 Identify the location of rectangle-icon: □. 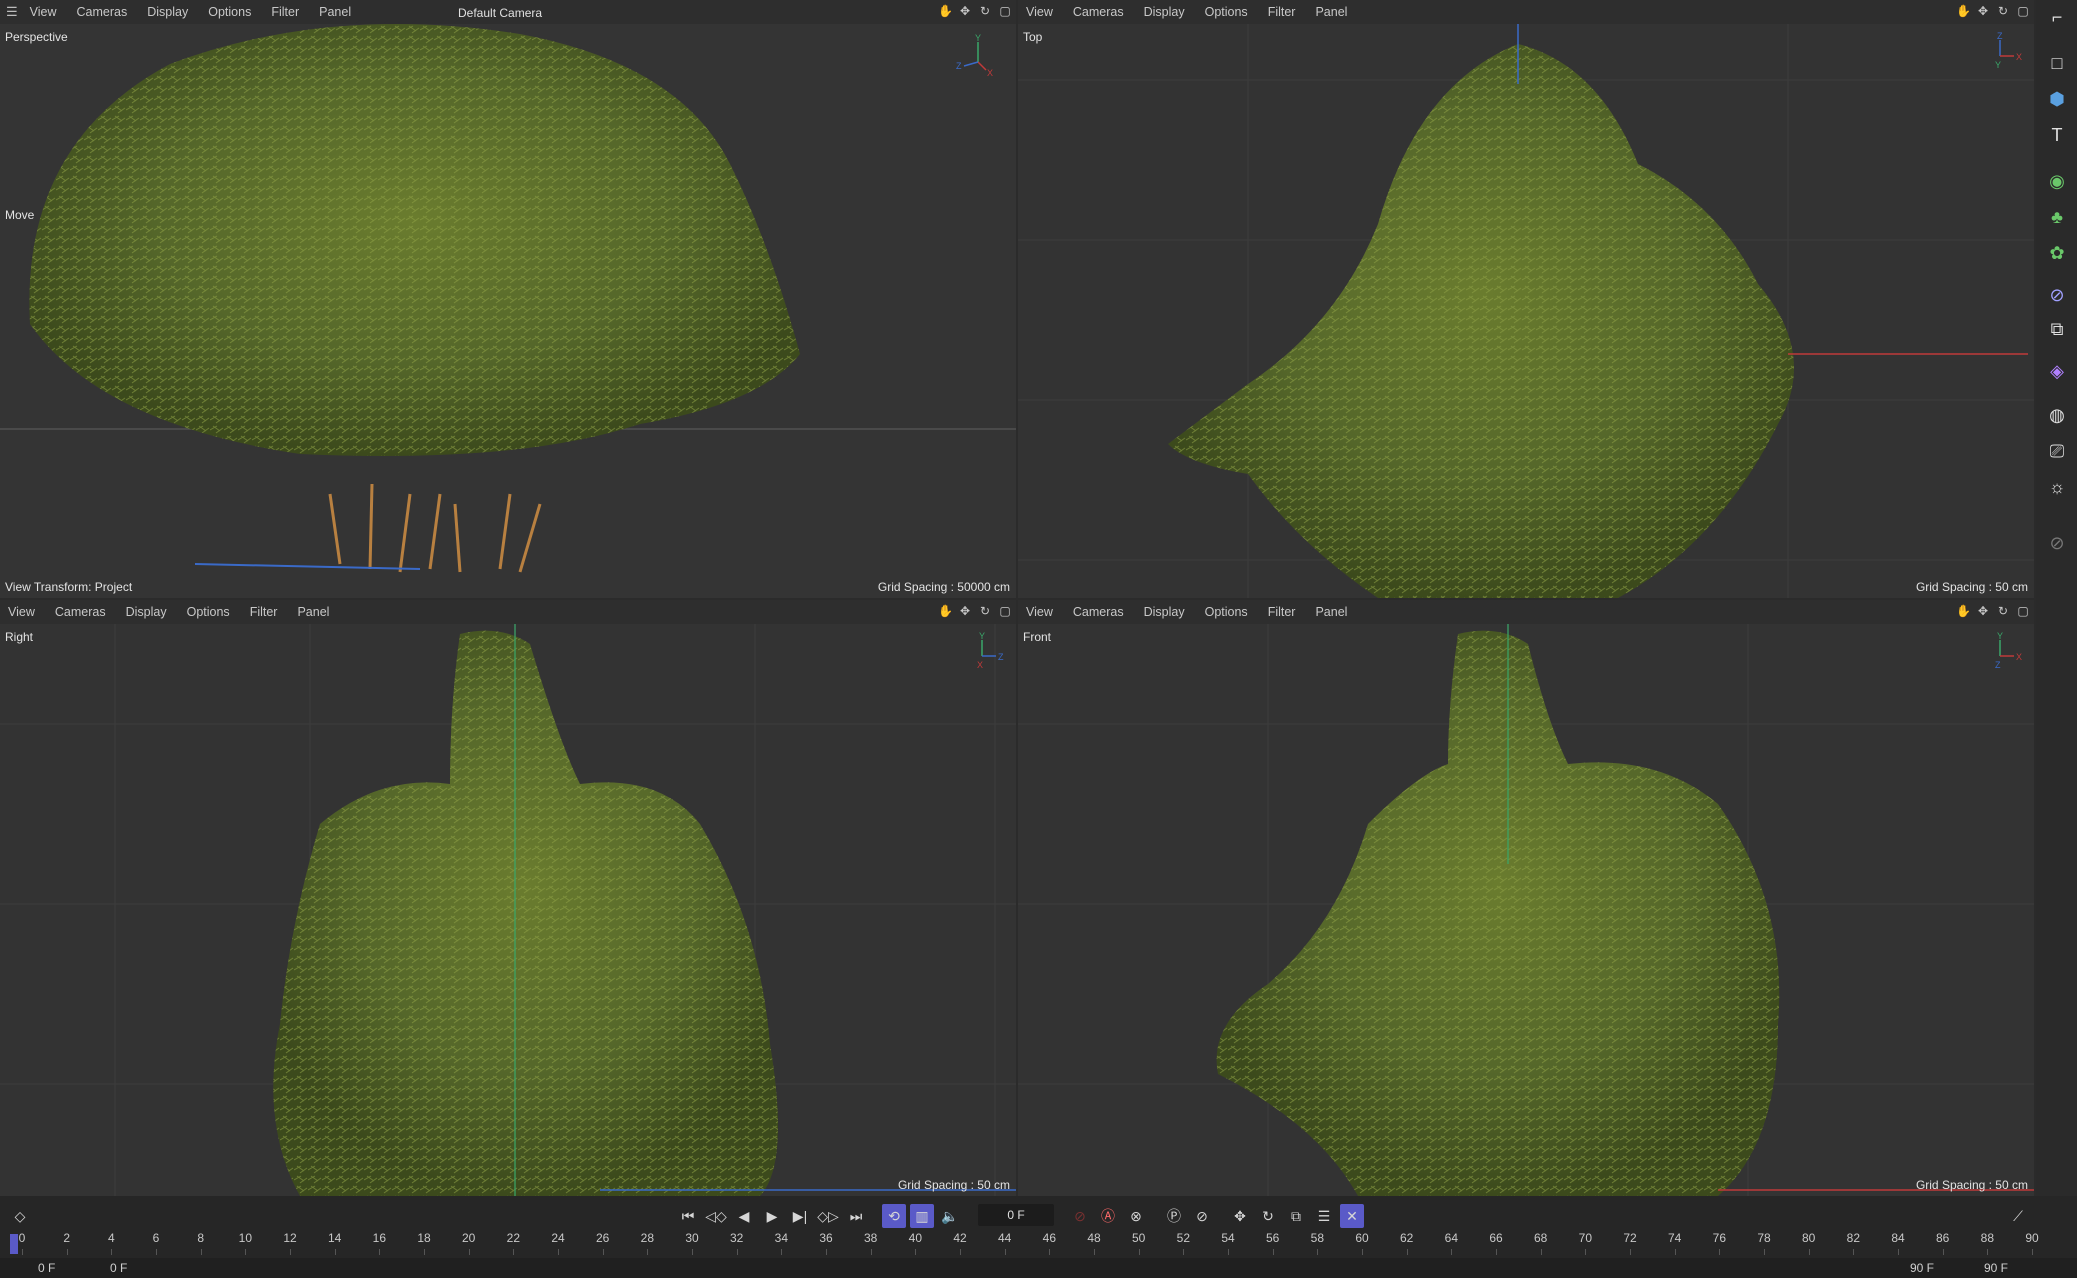
(2057, 63).